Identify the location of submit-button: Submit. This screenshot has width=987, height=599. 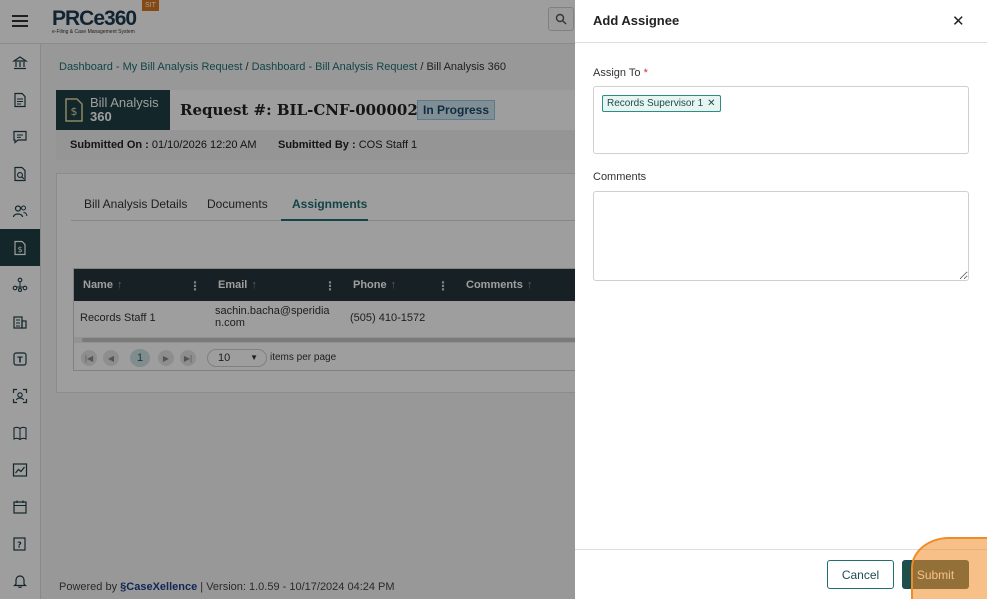
(935, 574).